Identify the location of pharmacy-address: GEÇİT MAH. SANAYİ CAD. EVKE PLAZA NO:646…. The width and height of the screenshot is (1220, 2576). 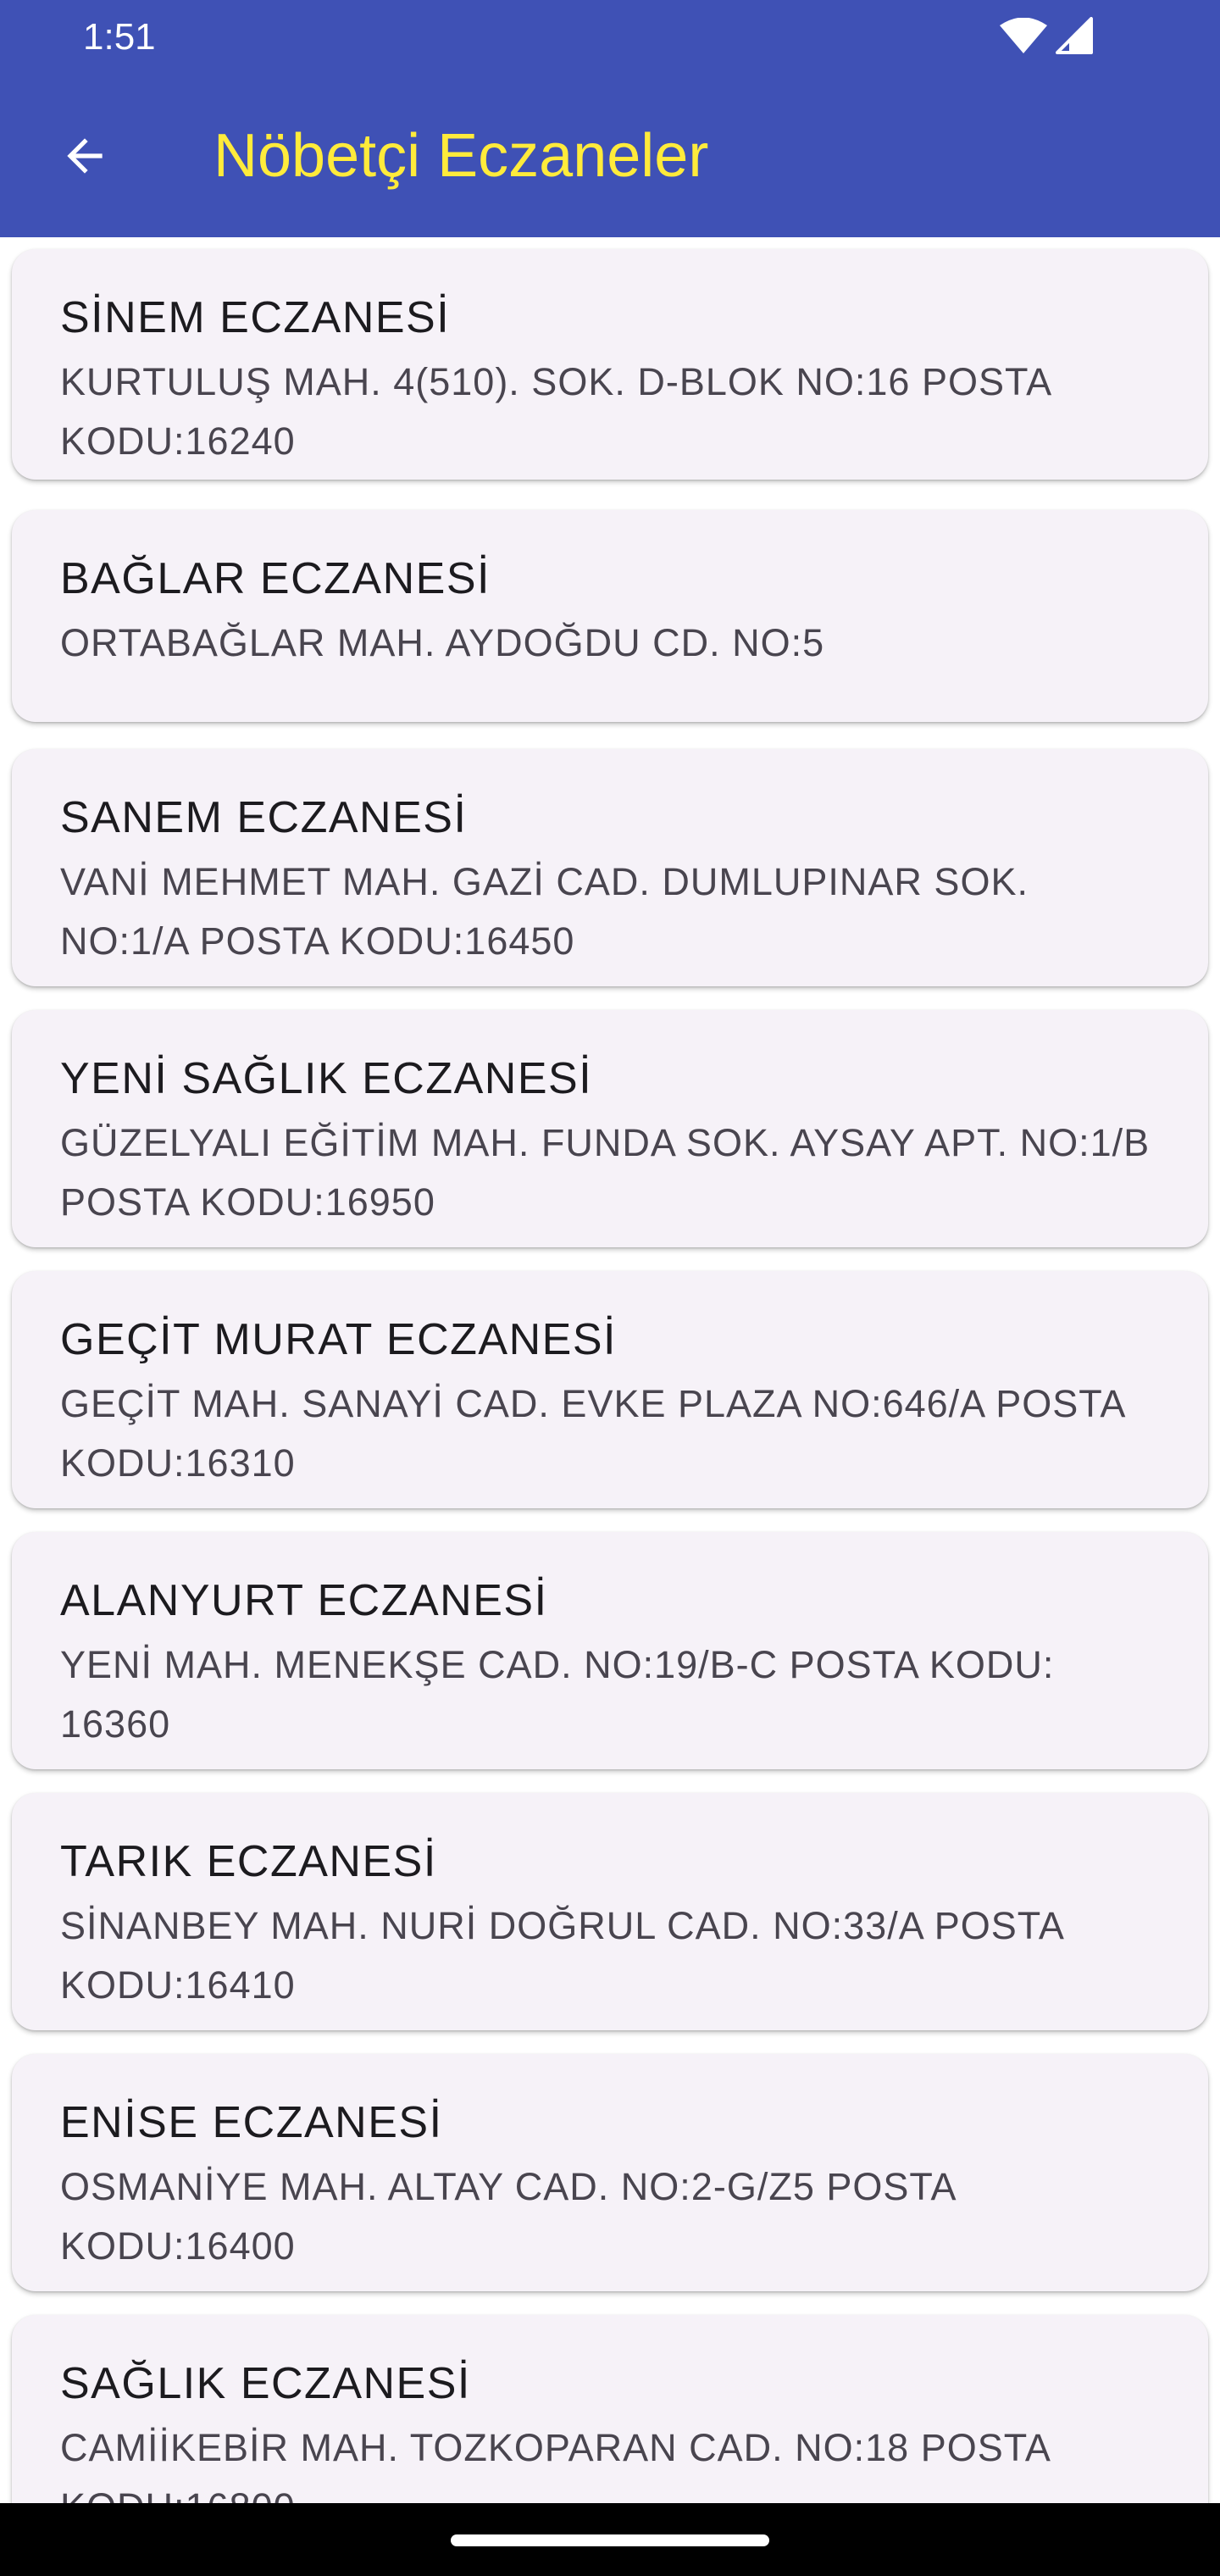
(592, 1433).